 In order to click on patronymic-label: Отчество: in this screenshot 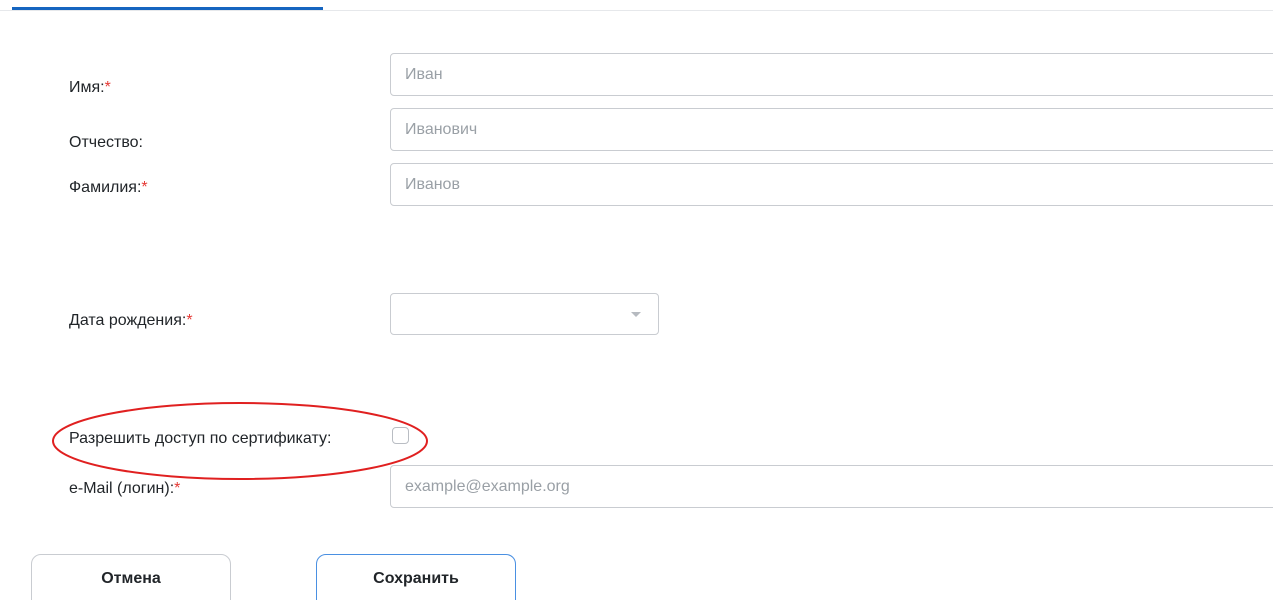, I will do `click(106, 142)`.